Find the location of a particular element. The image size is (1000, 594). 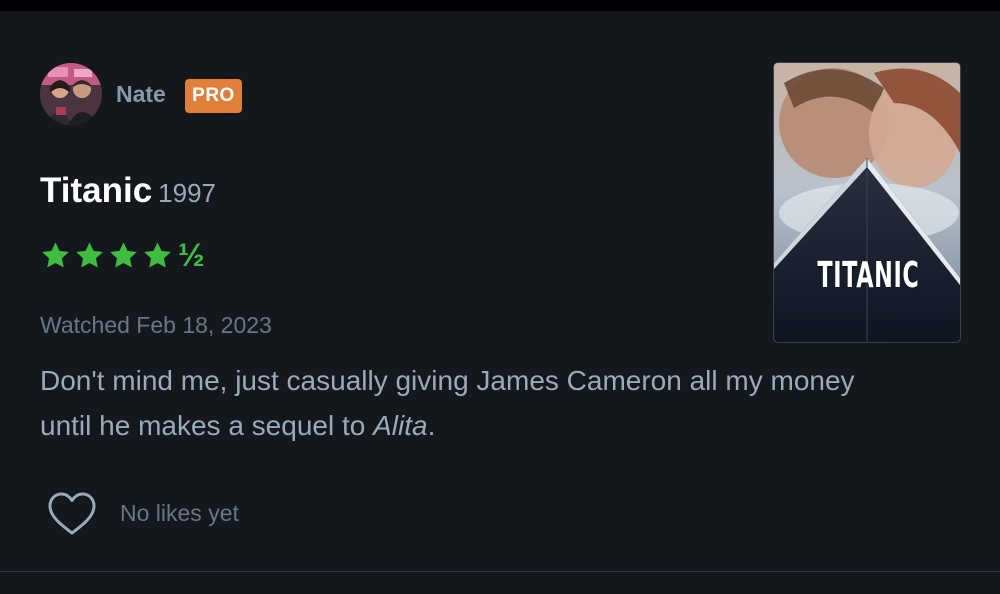

avatar is located at coordinates (71, 94).